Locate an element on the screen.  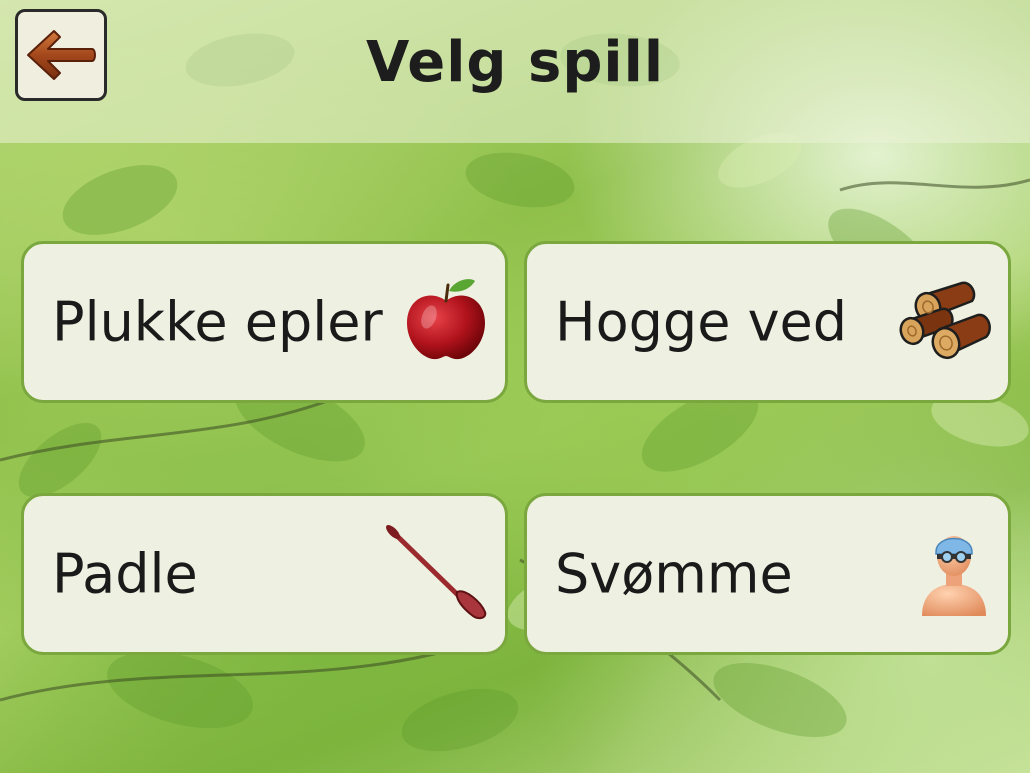
page-title: Velg spill is located at coordinates (515, 62).